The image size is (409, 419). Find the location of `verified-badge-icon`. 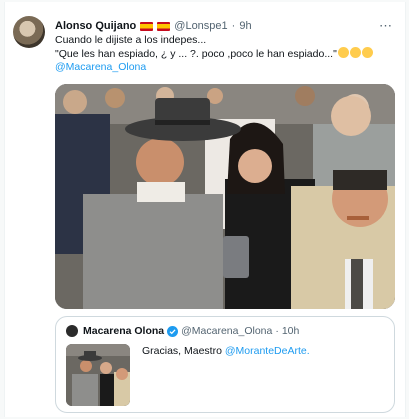

verified-badge-icon is located at coordinates (173, 331).